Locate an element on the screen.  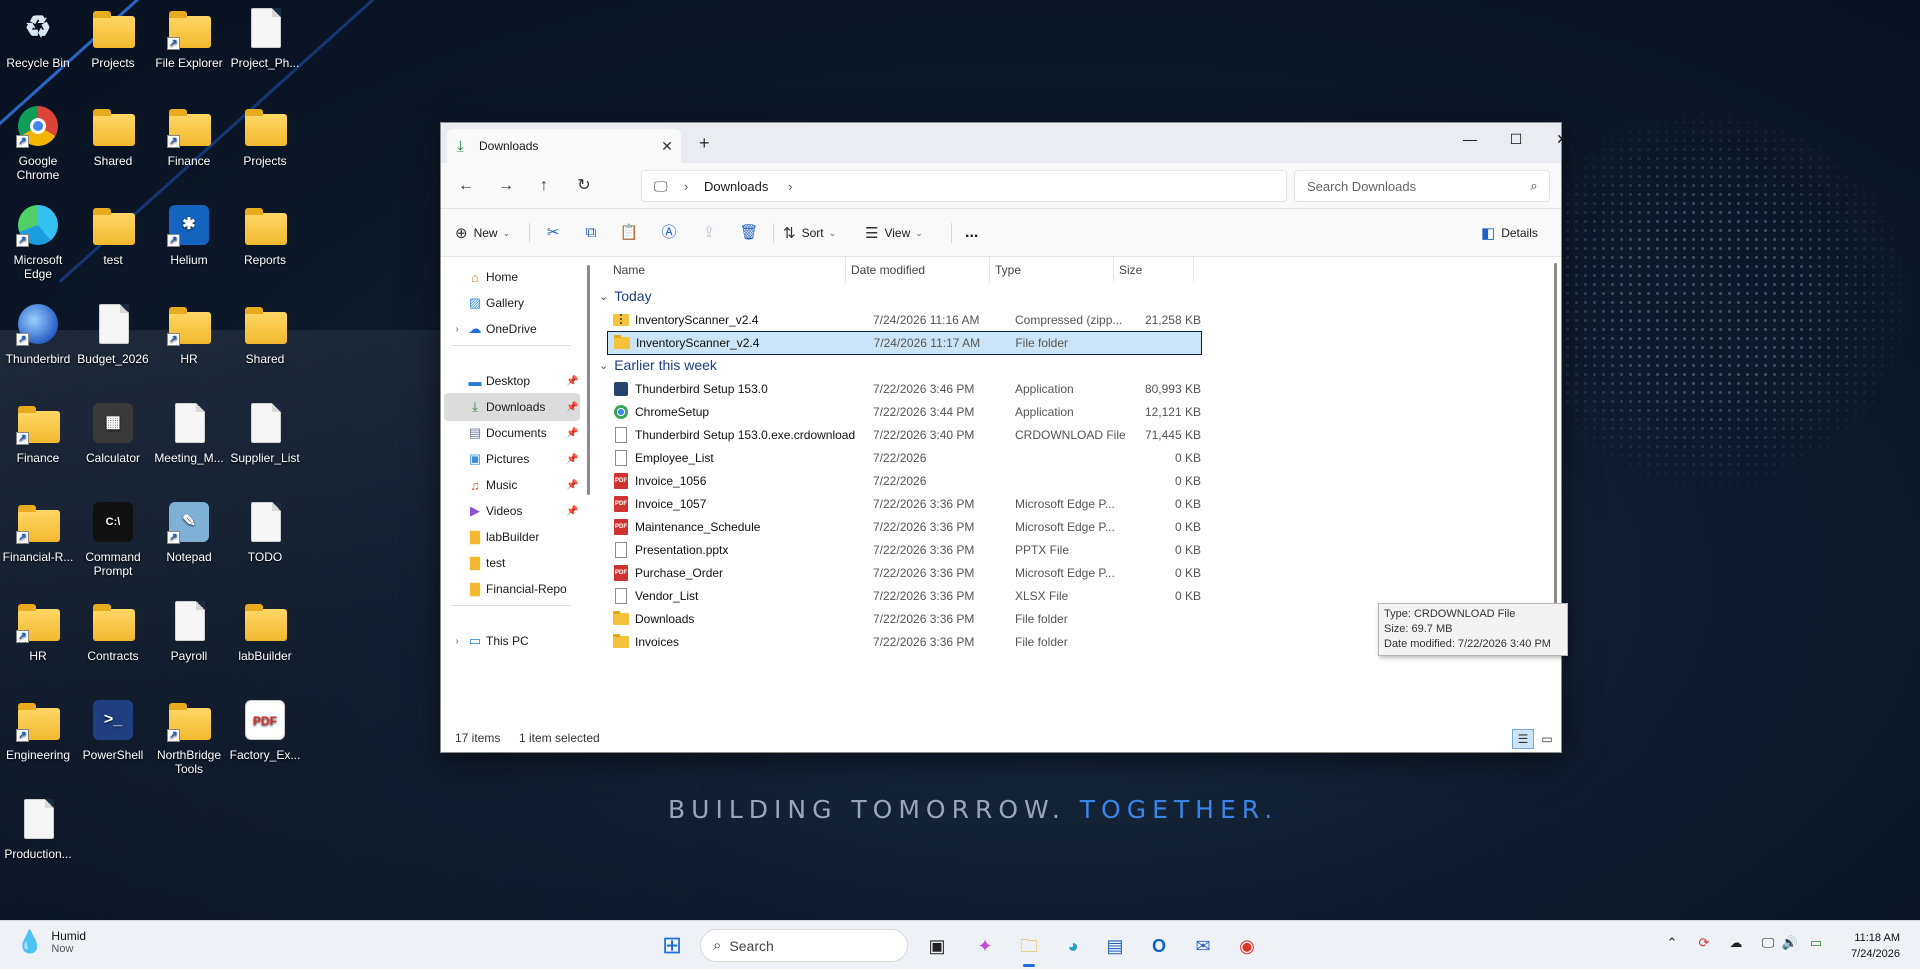
close-window-button: ✕ is located at coordinates (1562, 139).